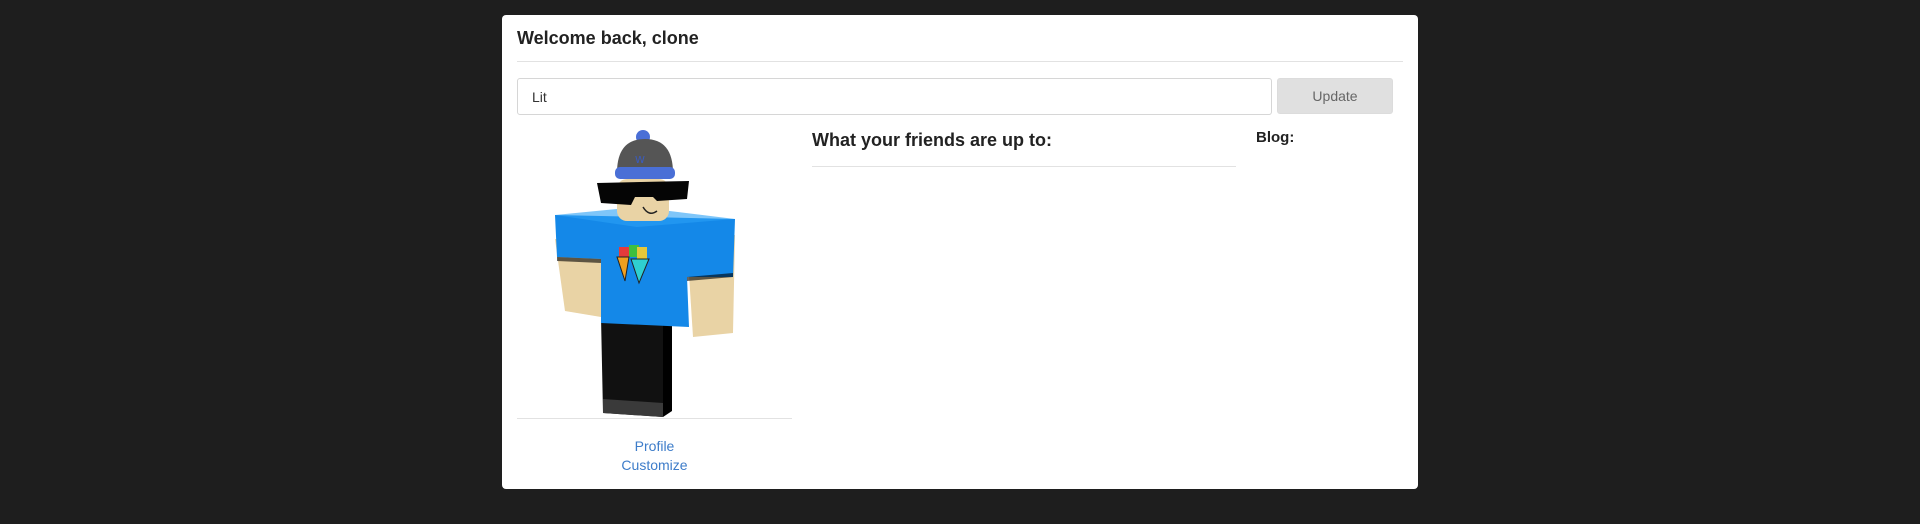 The height and width of the screenshot is (524, 1920). I want to click on welcome-title: Welcome back, clone, so click(608, 38).